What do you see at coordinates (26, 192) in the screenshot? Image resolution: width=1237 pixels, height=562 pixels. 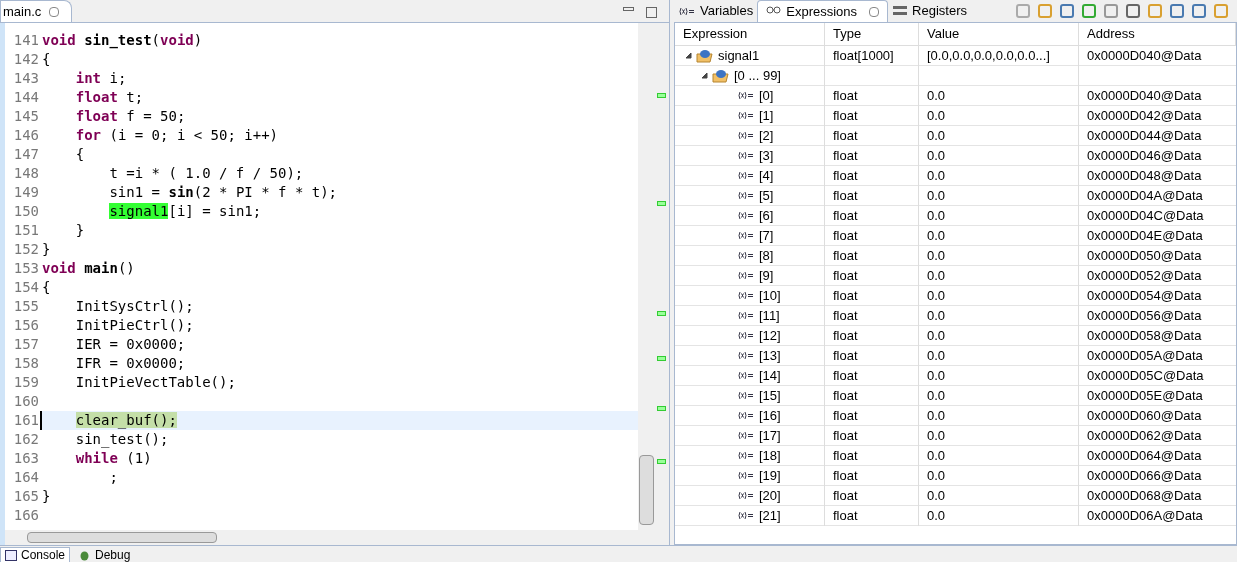 I see `line-number: 149` at bounding box center [26, 192].